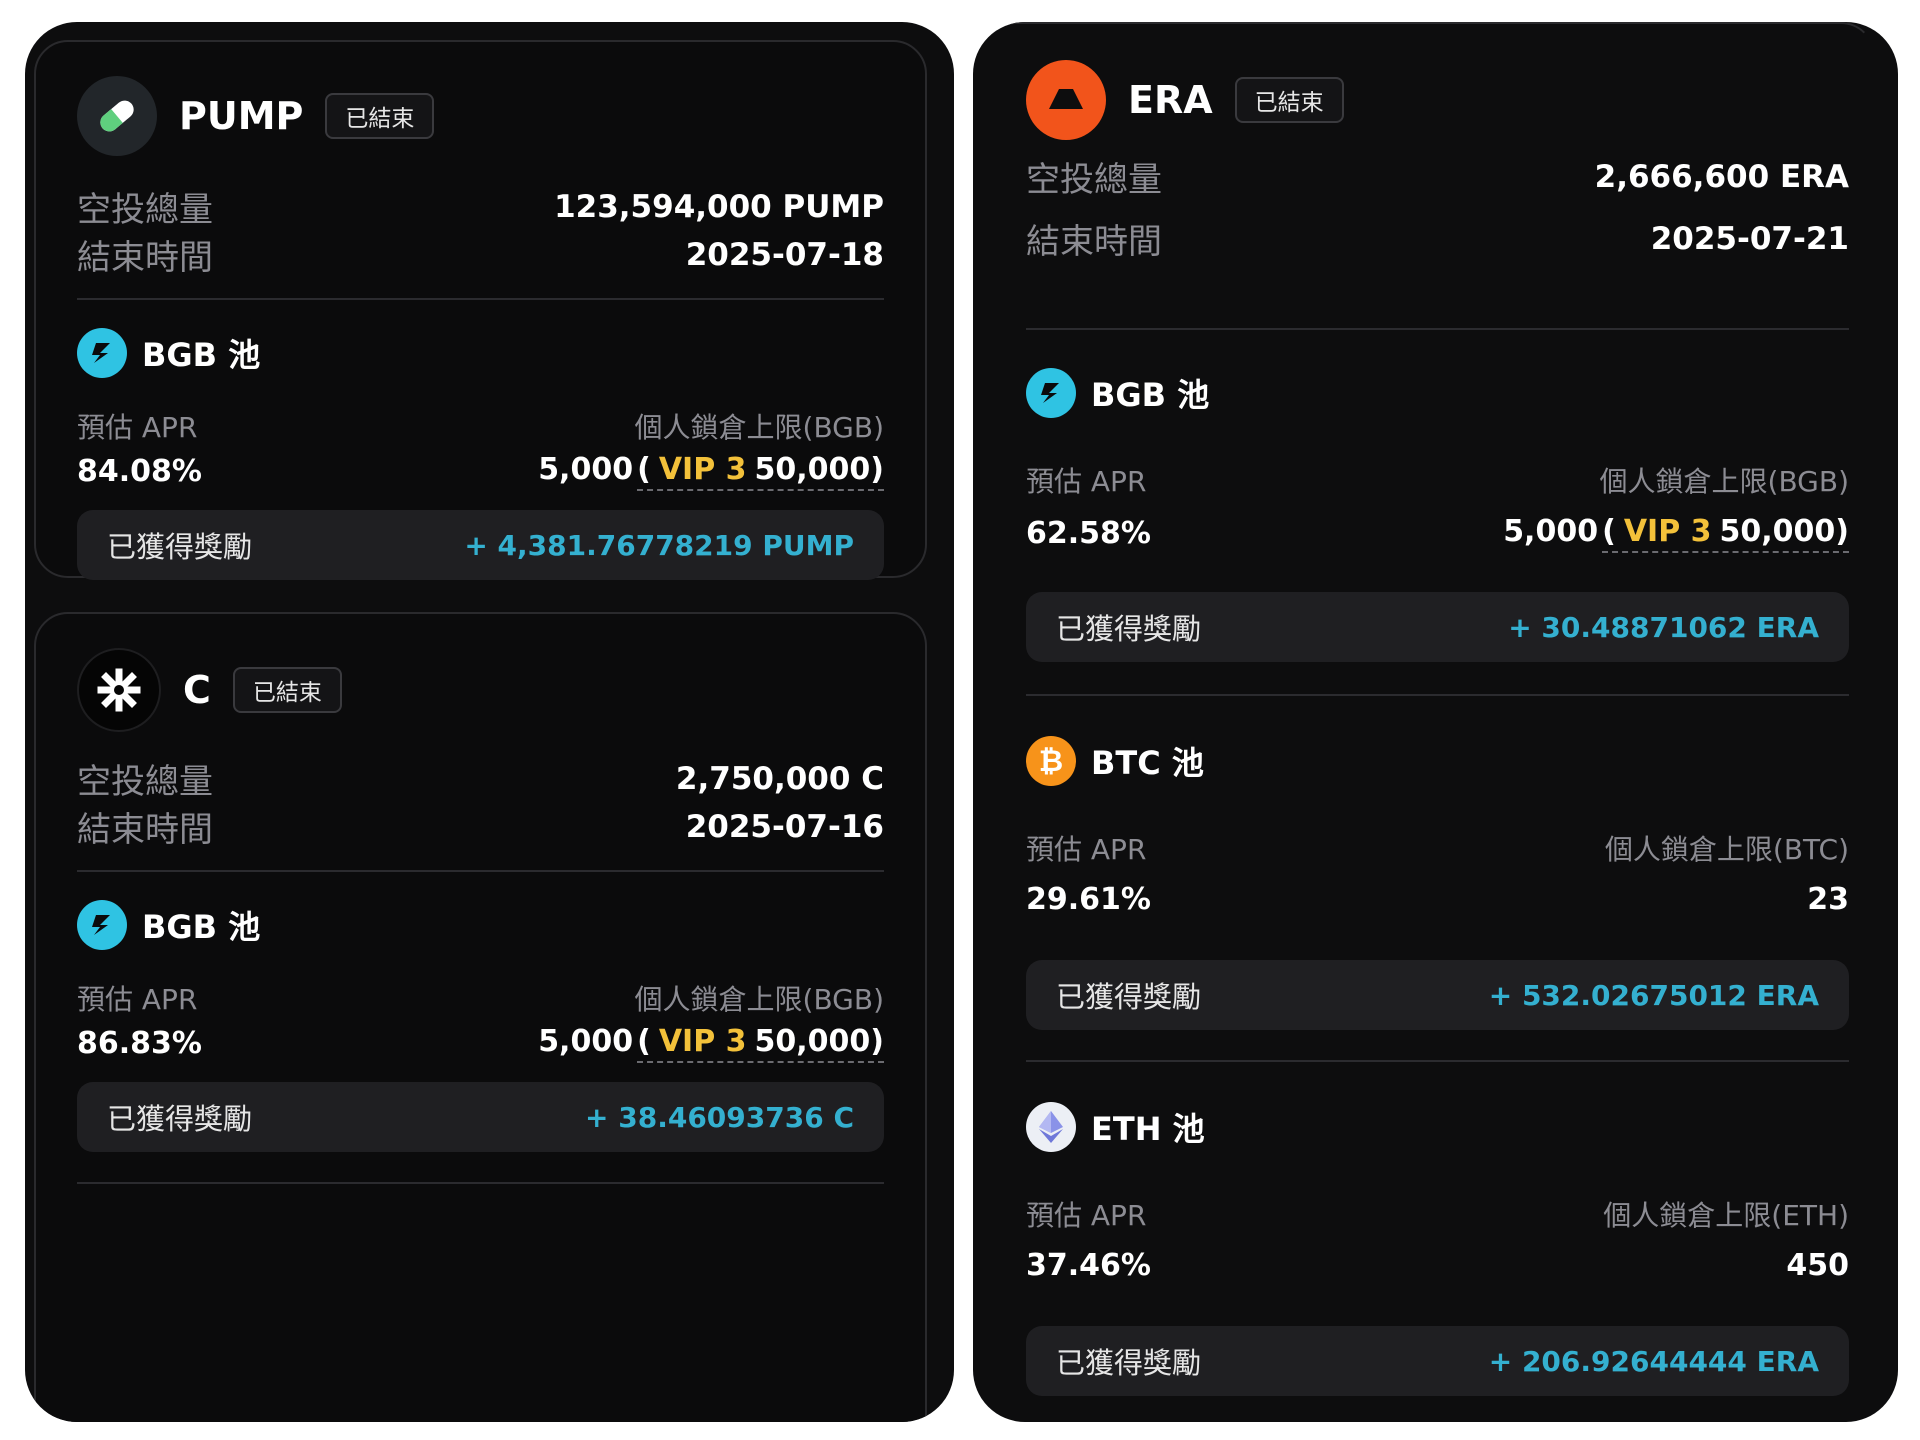 The width and height of the screenshot is (1920, 1440). Describe the element at coordinates (1170, 100) in the screenshot. I see `token-name: ERA` at that location.